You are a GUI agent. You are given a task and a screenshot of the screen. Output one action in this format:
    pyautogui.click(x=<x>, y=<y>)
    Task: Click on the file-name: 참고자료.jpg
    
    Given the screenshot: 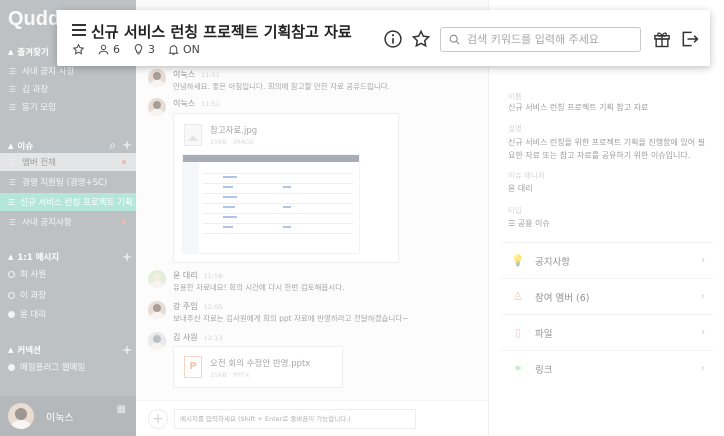 What is the action you would take?
    pyautogui.click(x=234, y=131)
    